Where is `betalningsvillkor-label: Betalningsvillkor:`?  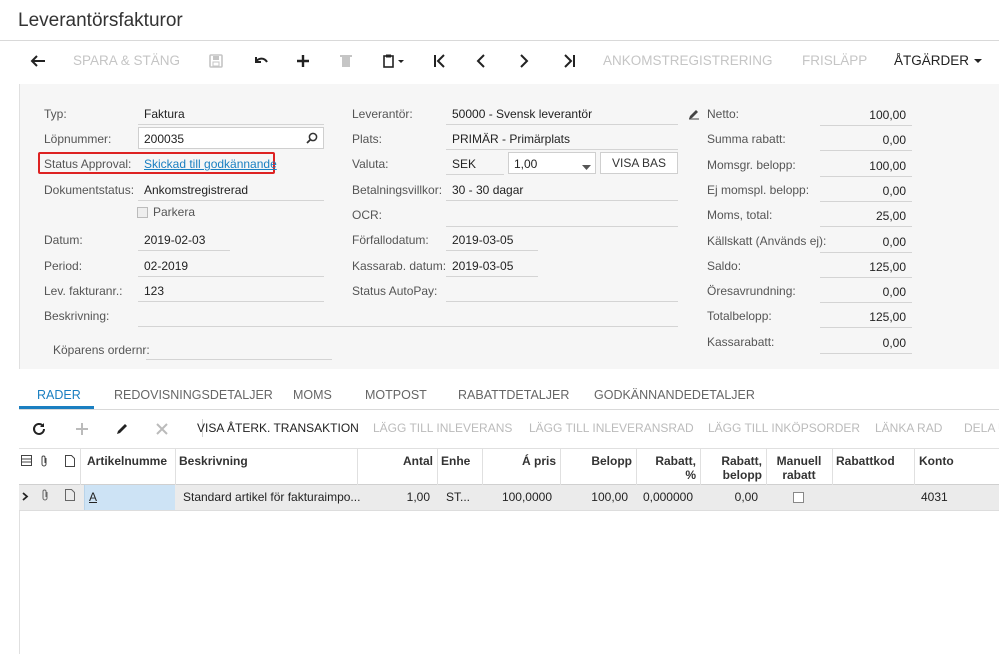
betalningsvillkor-label: Betalningsvillkor: is located at coordinates (397, 190).